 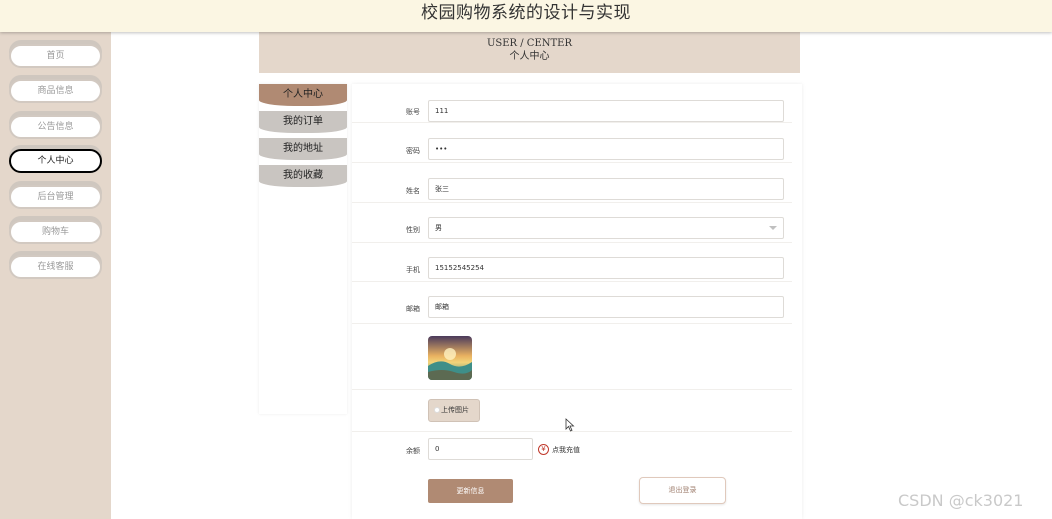 What do you see at coordinates (413, 151) in the screenshot?
I see `password-label: 密码` at bounding box center [413, 151].